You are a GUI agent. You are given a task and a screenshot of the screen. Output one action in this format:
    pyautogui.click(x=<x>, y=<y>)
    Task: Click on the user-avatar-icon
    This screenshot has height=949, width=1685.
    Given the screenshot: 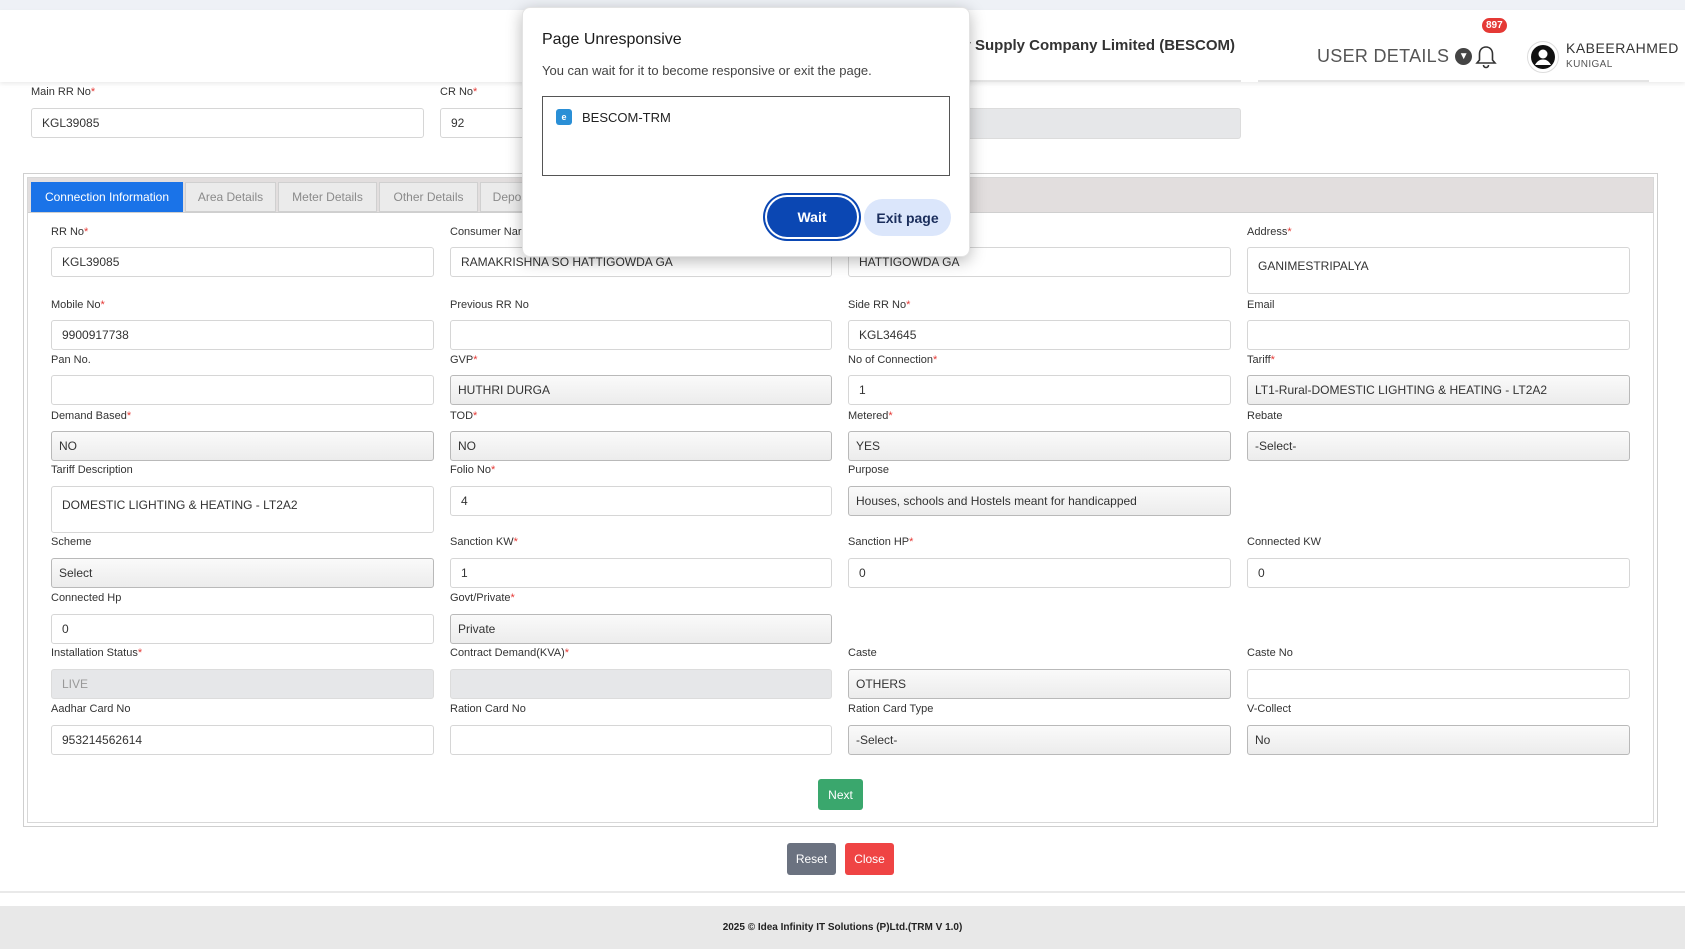 What is the action you would take?
    pyautogui.click(x=1543, y=57)
    